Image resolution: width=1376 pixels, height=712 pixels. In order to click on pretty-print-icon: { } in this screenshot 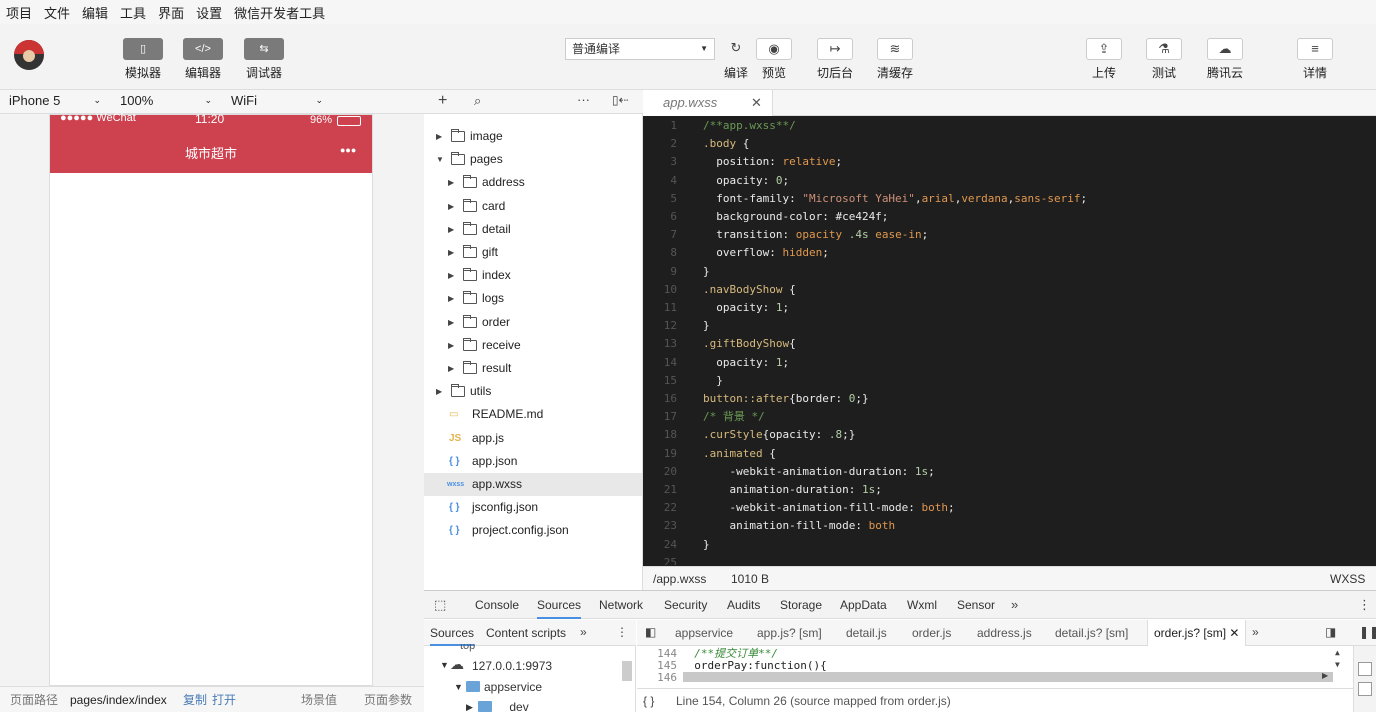, I will do `click(648, 700)`.